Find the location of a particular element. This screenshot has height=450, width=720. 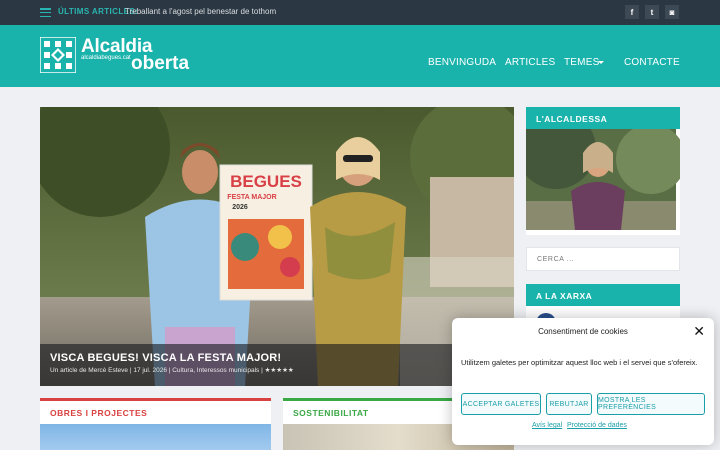

card-title: OBRES I PROJECTES is located at coordinates (98, 413).